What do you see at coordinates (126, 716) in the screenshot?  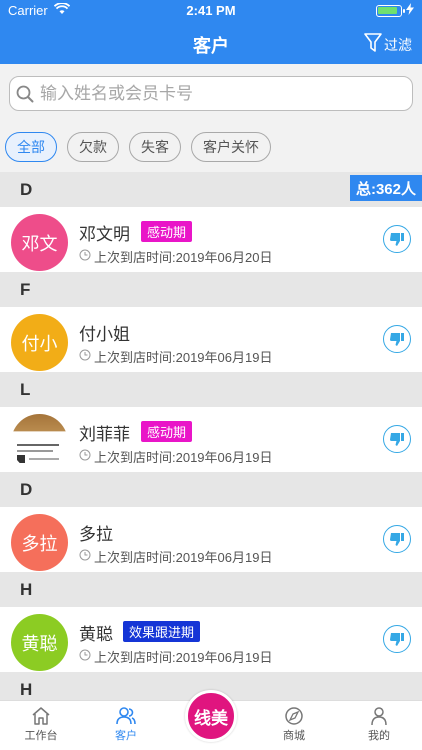 I see `customers-icon` at bounding box center [126, 716].